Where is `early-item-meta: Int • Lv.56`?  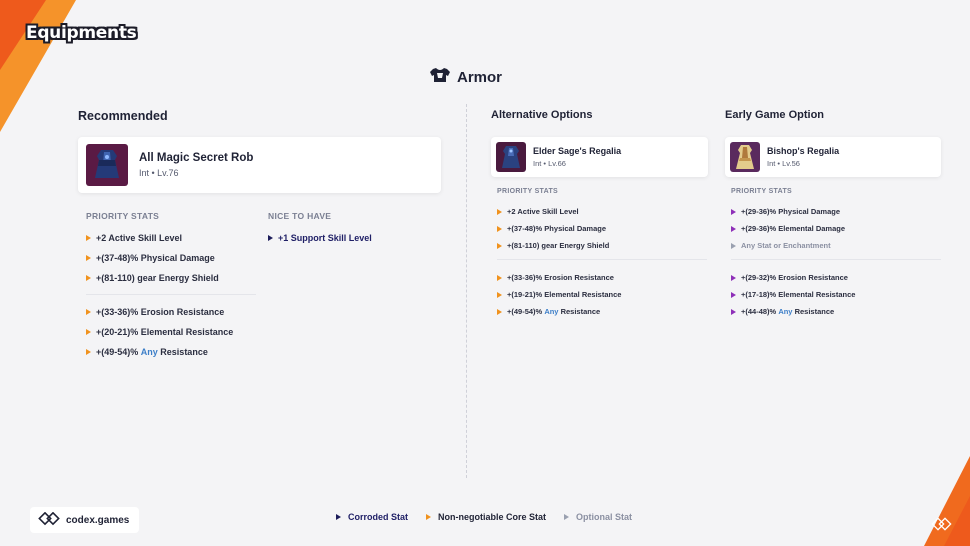 early-item-meta: Int • Lv.56 is located at coordinates (783, 163).